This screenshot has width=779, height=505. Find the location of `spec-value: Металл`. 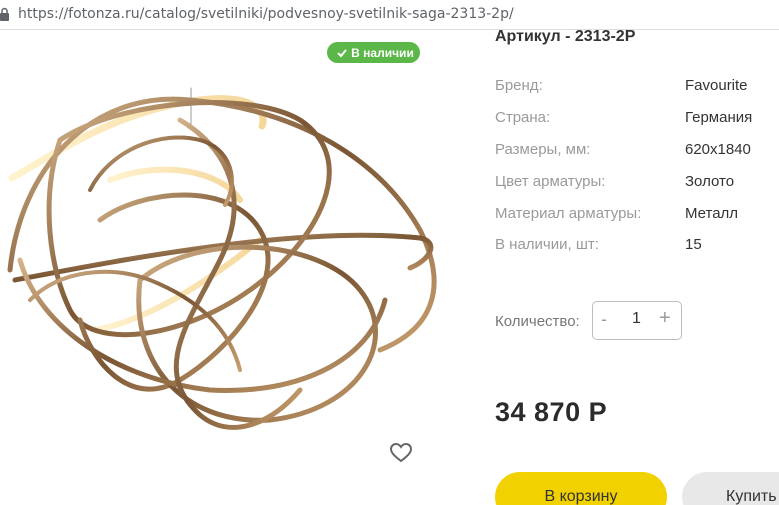

spec-value: Металл is located at coordinates (712, 213).